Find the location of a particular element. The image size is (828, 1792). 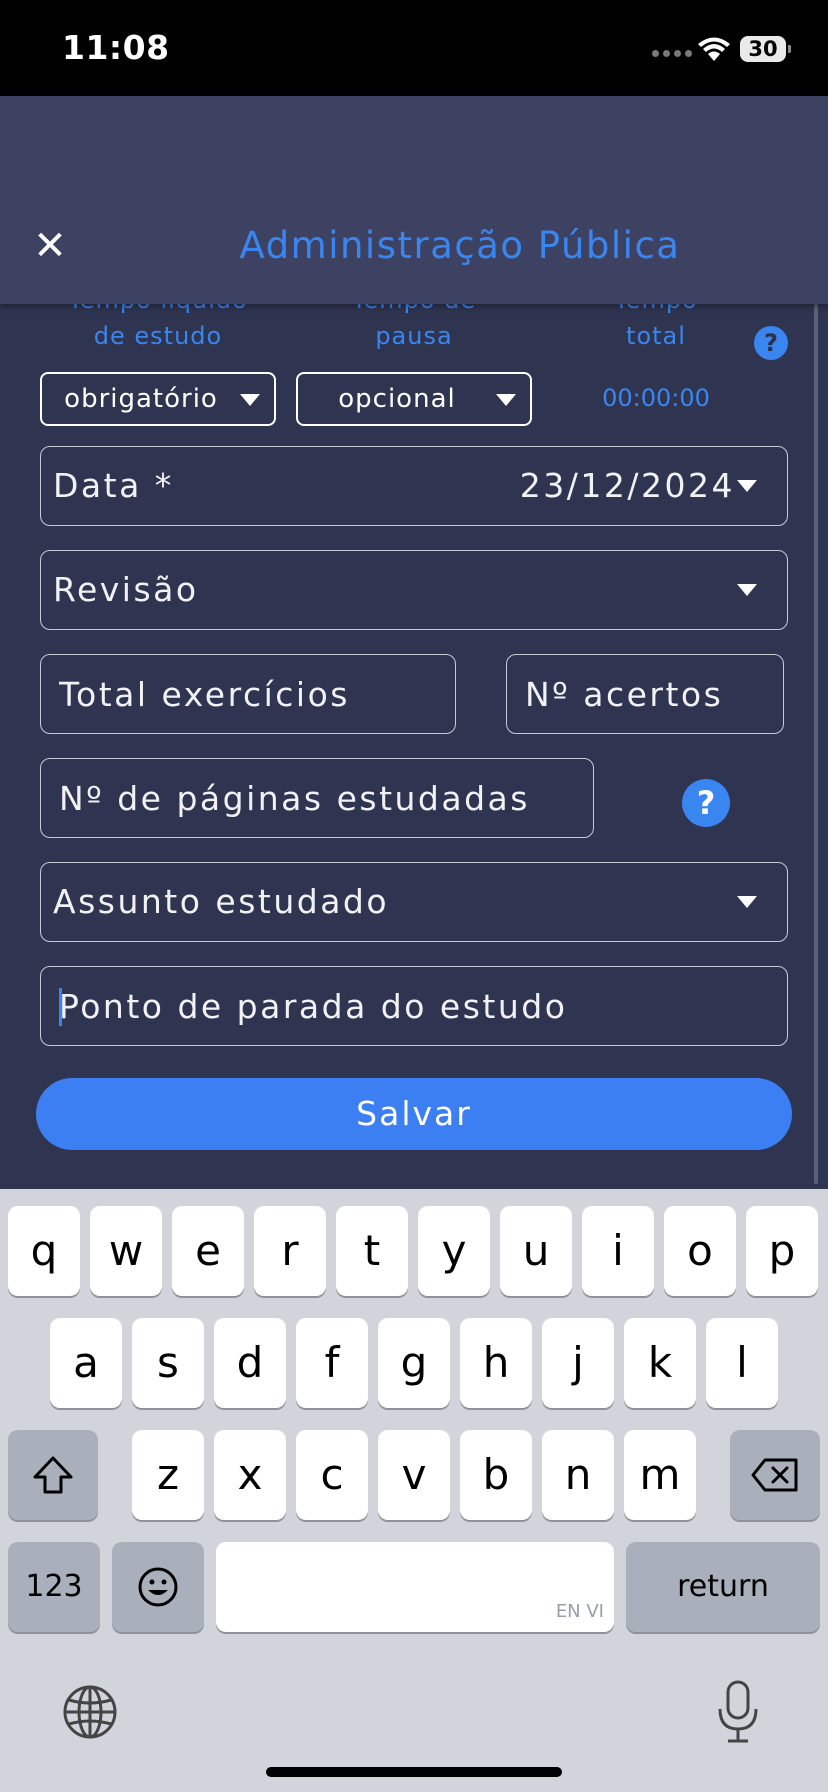

review-select: Revisão is located at coordinates (414, 590).